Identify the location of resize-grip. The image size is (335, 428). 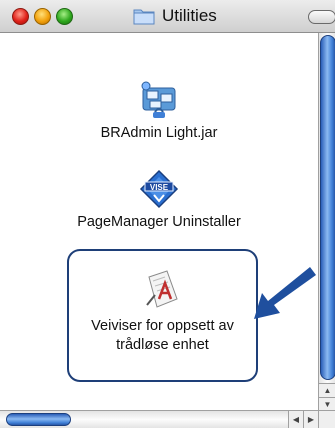
(326, 419).